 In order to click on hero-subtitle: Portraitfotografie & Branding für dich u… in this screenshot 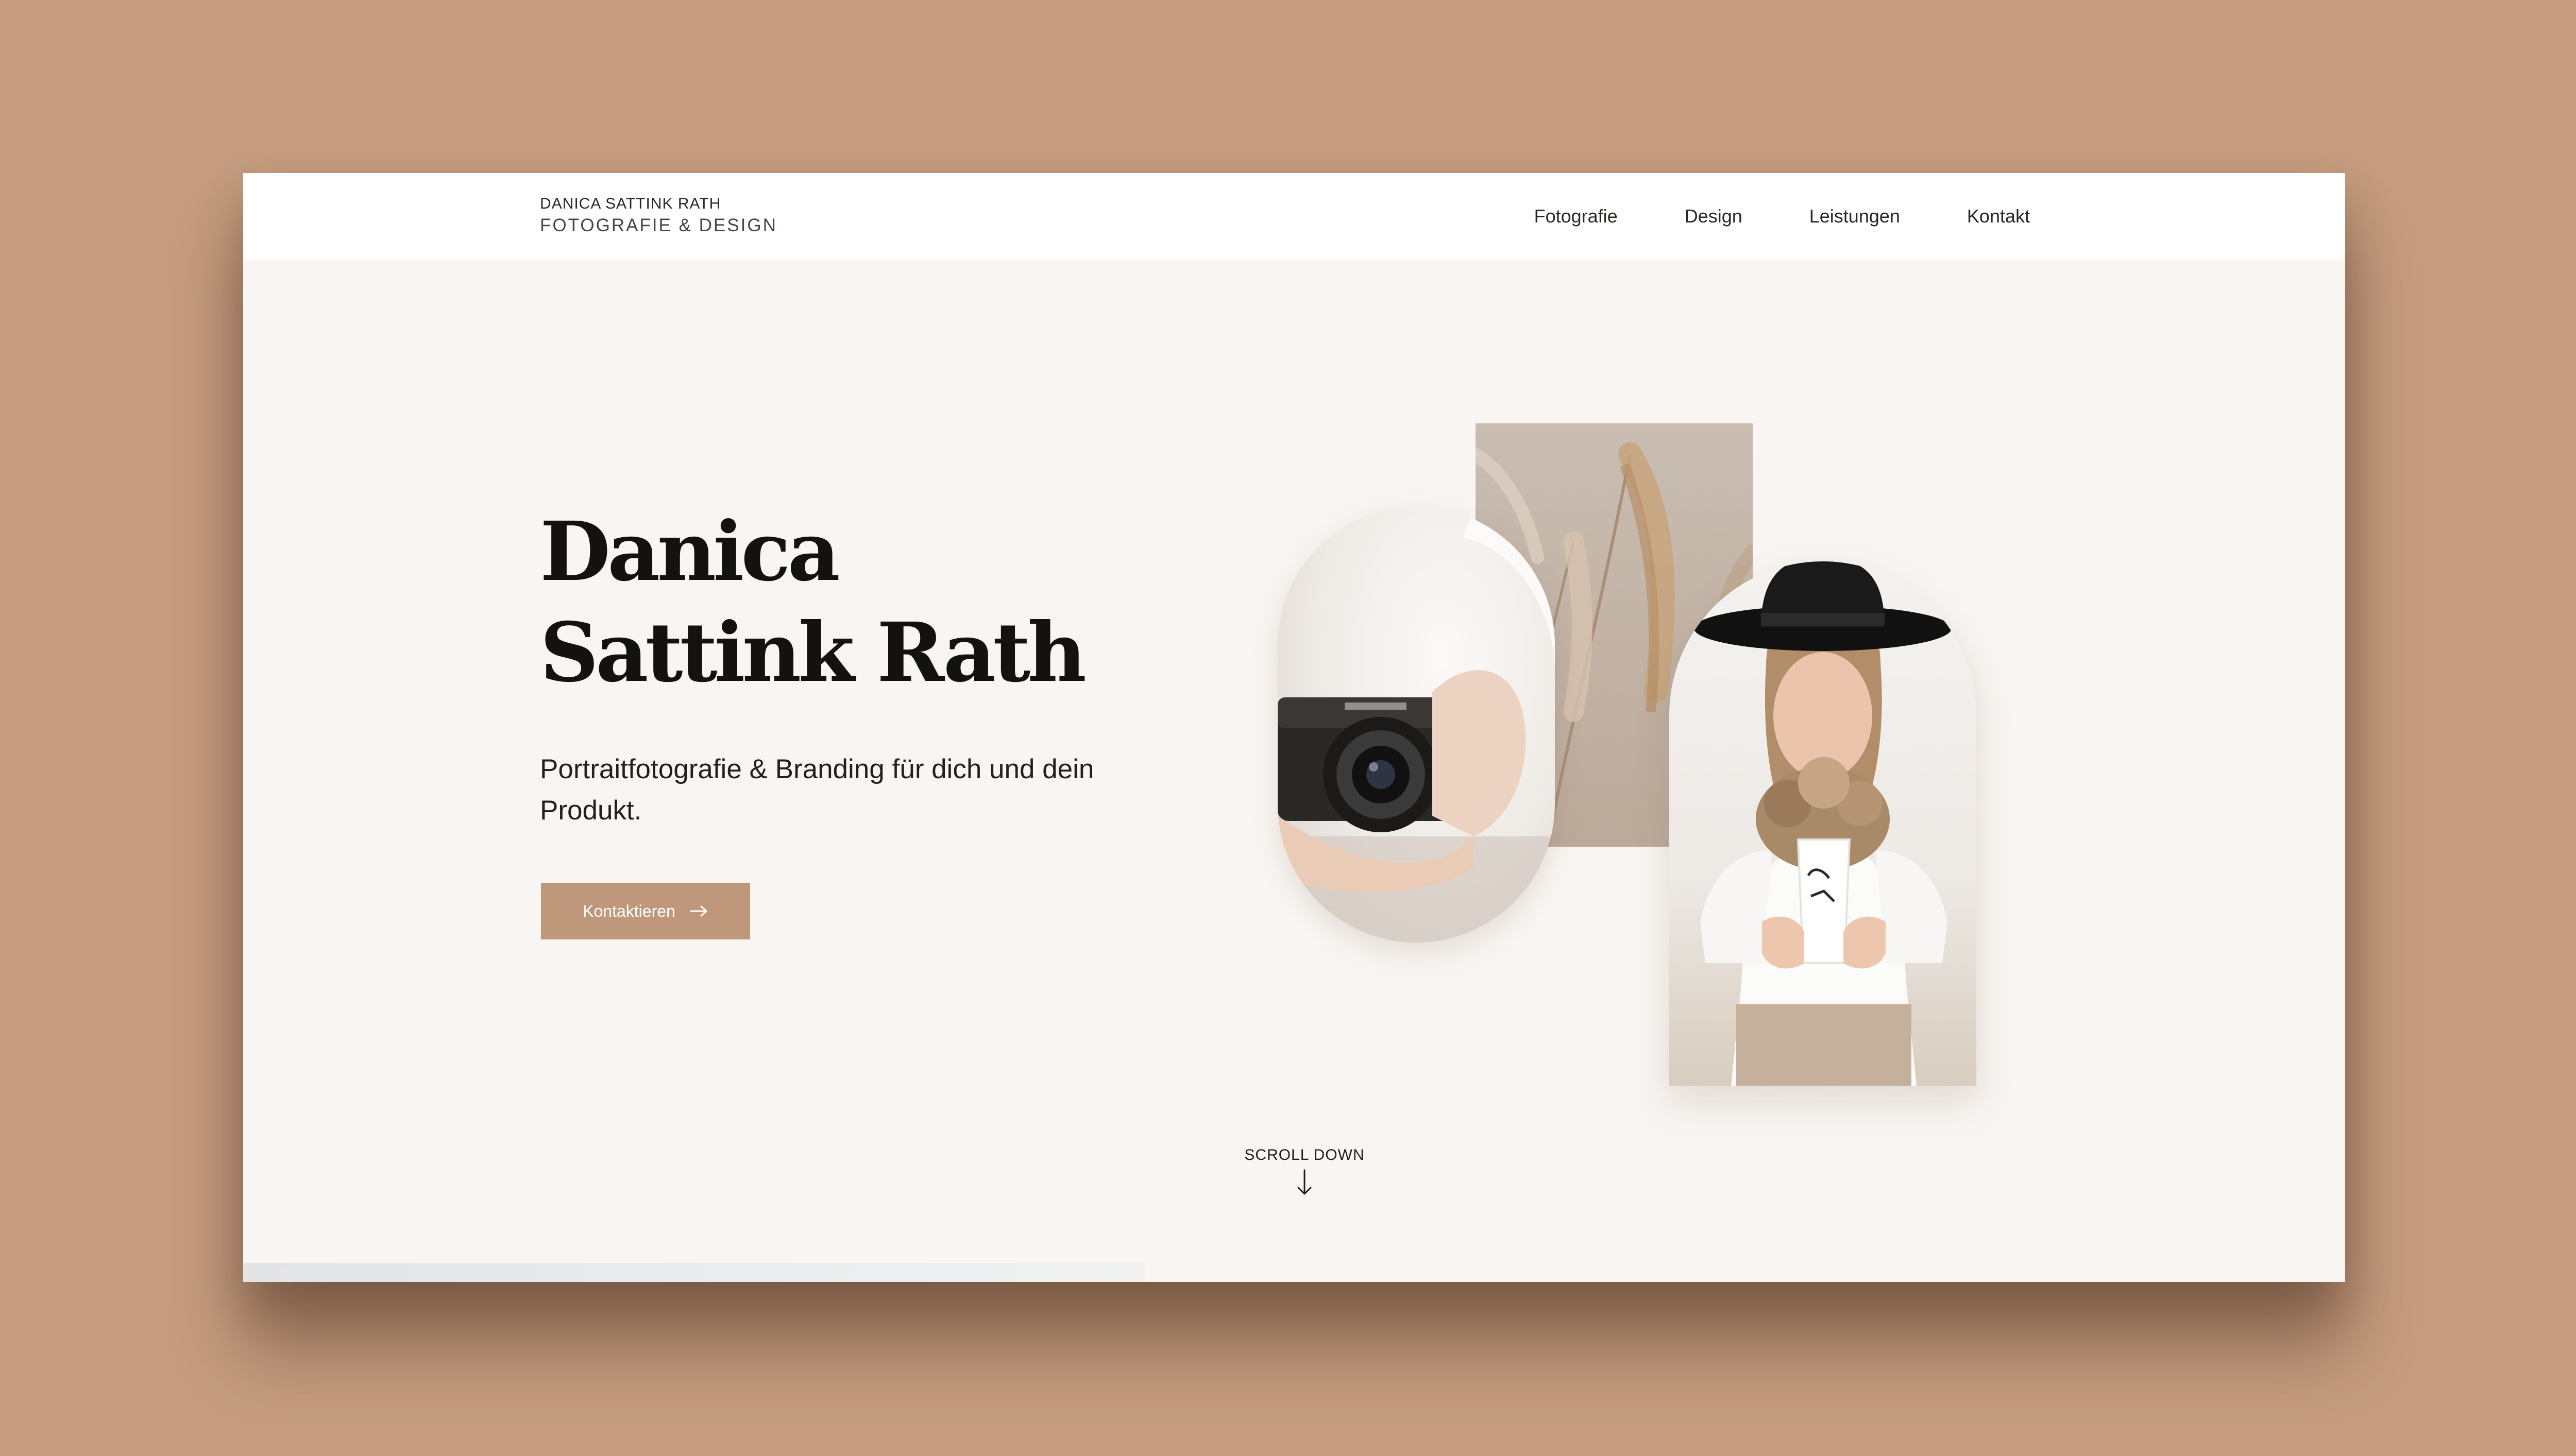, I will do `click(817, 790)`.